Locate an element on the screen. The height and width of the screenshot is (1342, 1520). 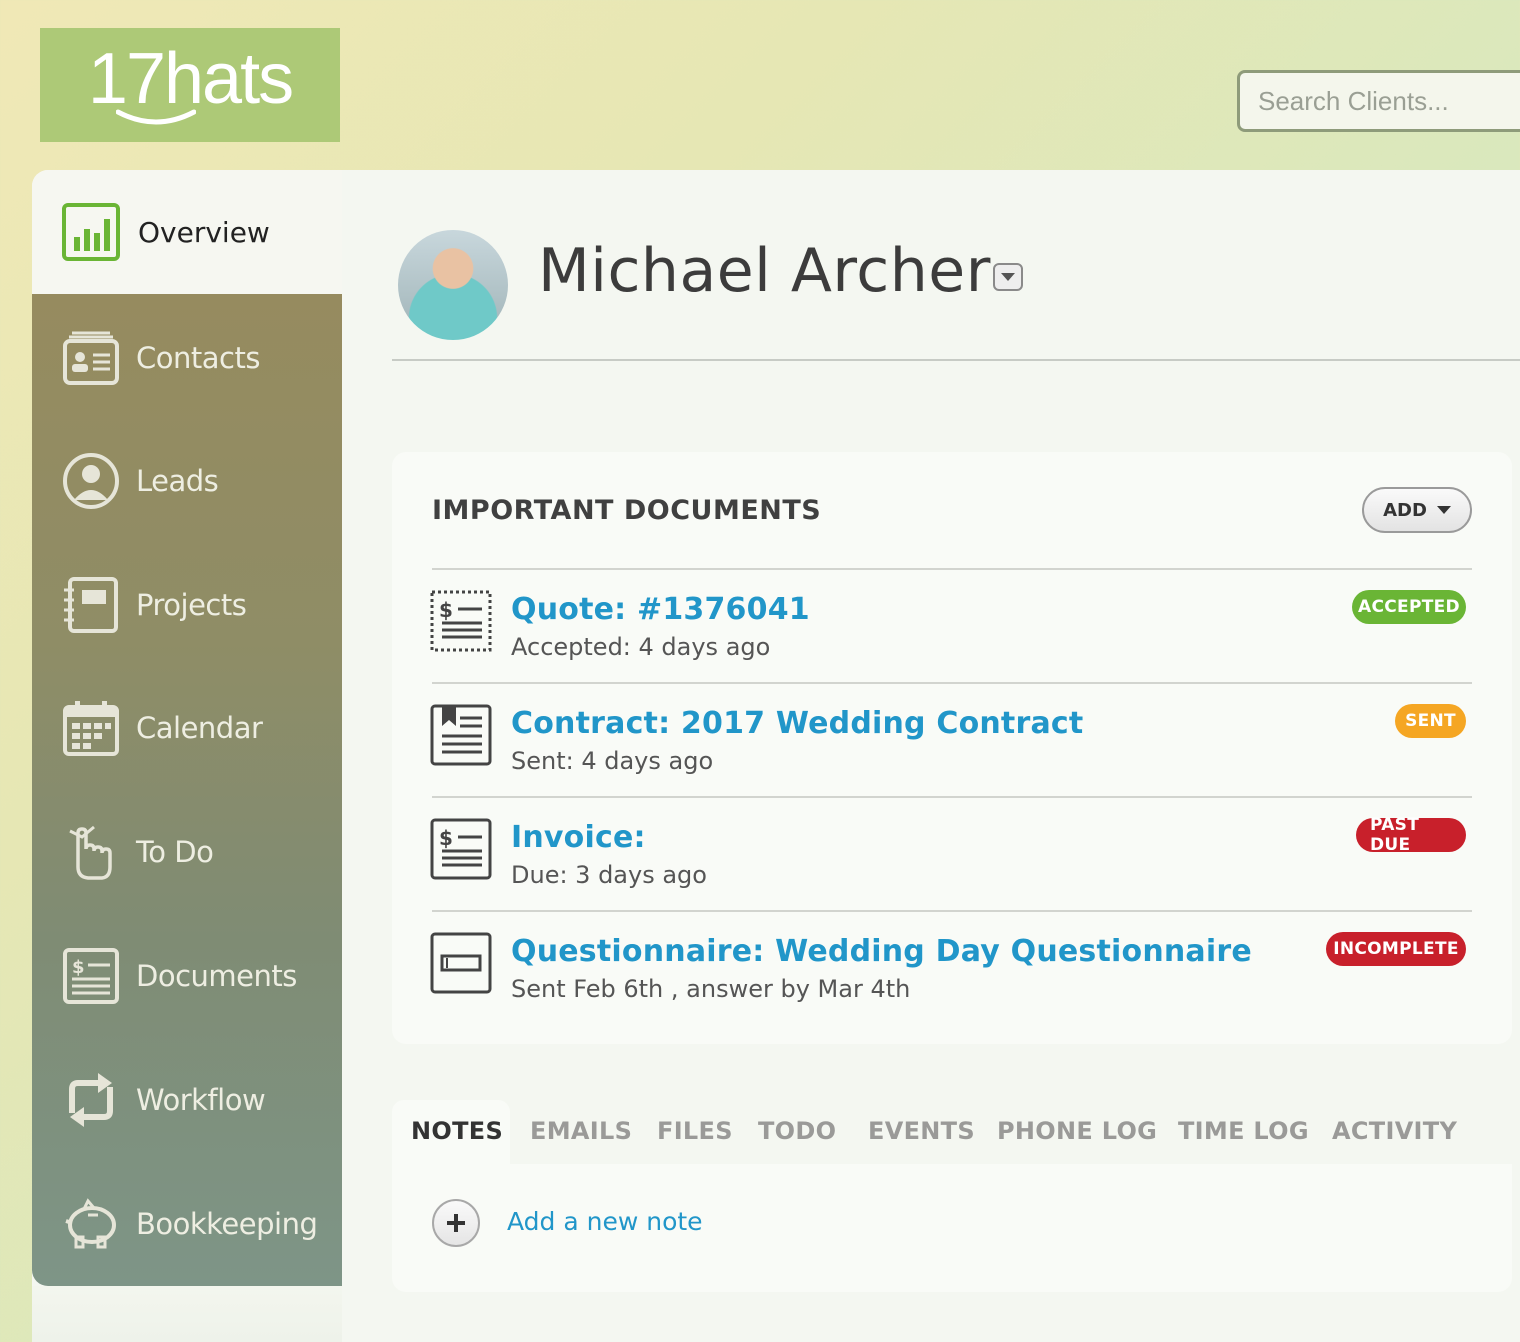
projects-icon is located at coordinates (91, 605).